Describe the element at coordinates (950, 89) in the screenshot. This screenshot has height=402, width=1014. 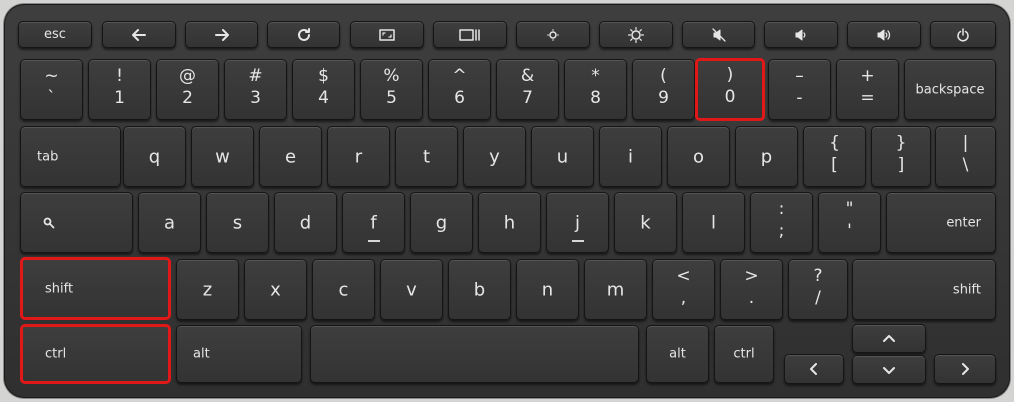
I see `key-backspace: backspace` at that location.